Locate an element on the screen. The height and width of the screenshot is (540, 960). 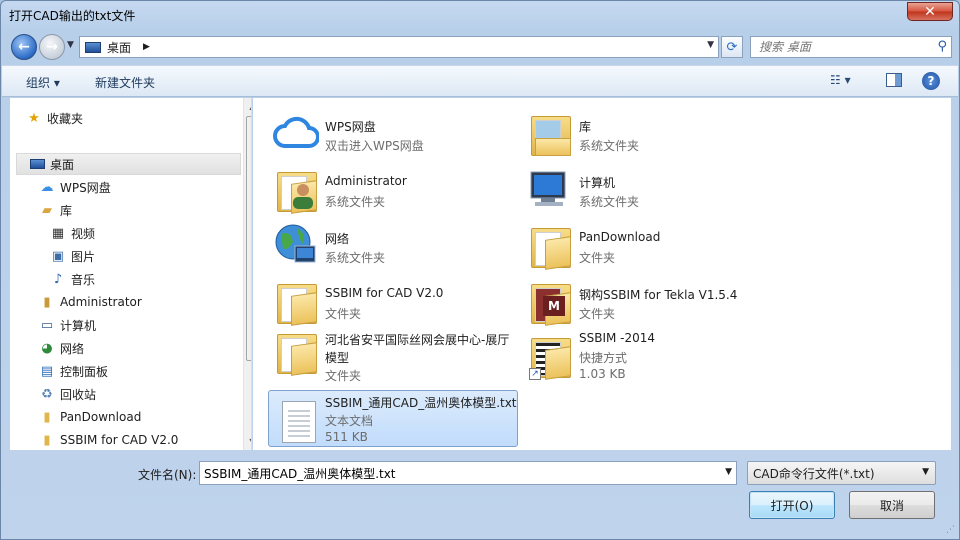
file-item-hebei-model: 河北省安平国际丝网会展中心-展厅 模型 文件夹 is located at coordinates (381, 354).